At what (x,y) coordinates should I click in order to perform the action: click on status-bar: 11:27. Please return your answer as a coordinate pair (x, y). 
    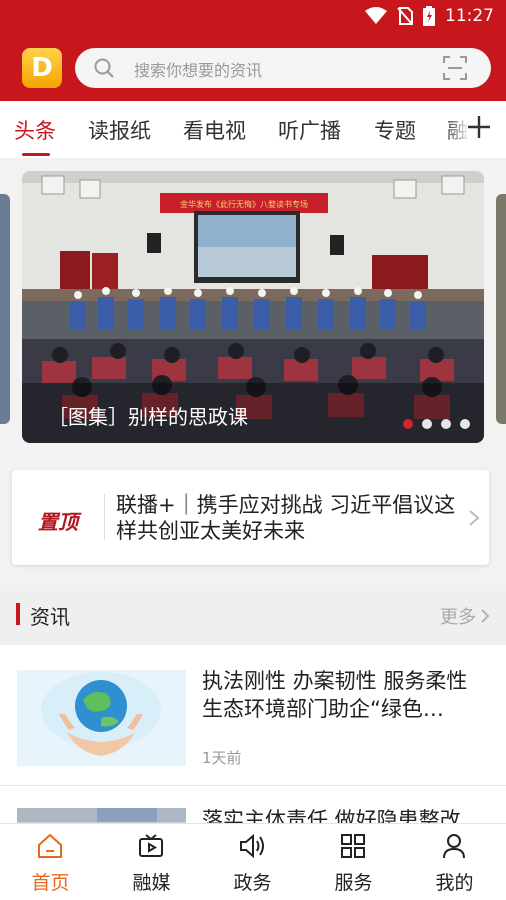
    Looking at the image, I should click on (253, 17).